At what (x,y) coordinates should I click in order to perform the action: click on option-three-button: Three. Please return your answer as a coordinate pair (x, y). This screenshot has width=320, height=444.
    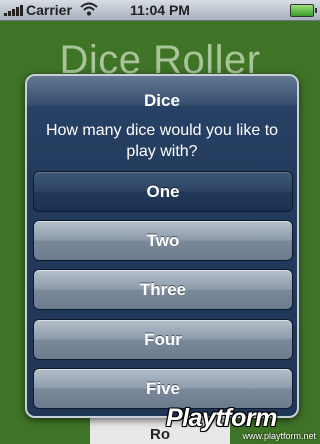
    Looking at the image, I should click on (163, 289).